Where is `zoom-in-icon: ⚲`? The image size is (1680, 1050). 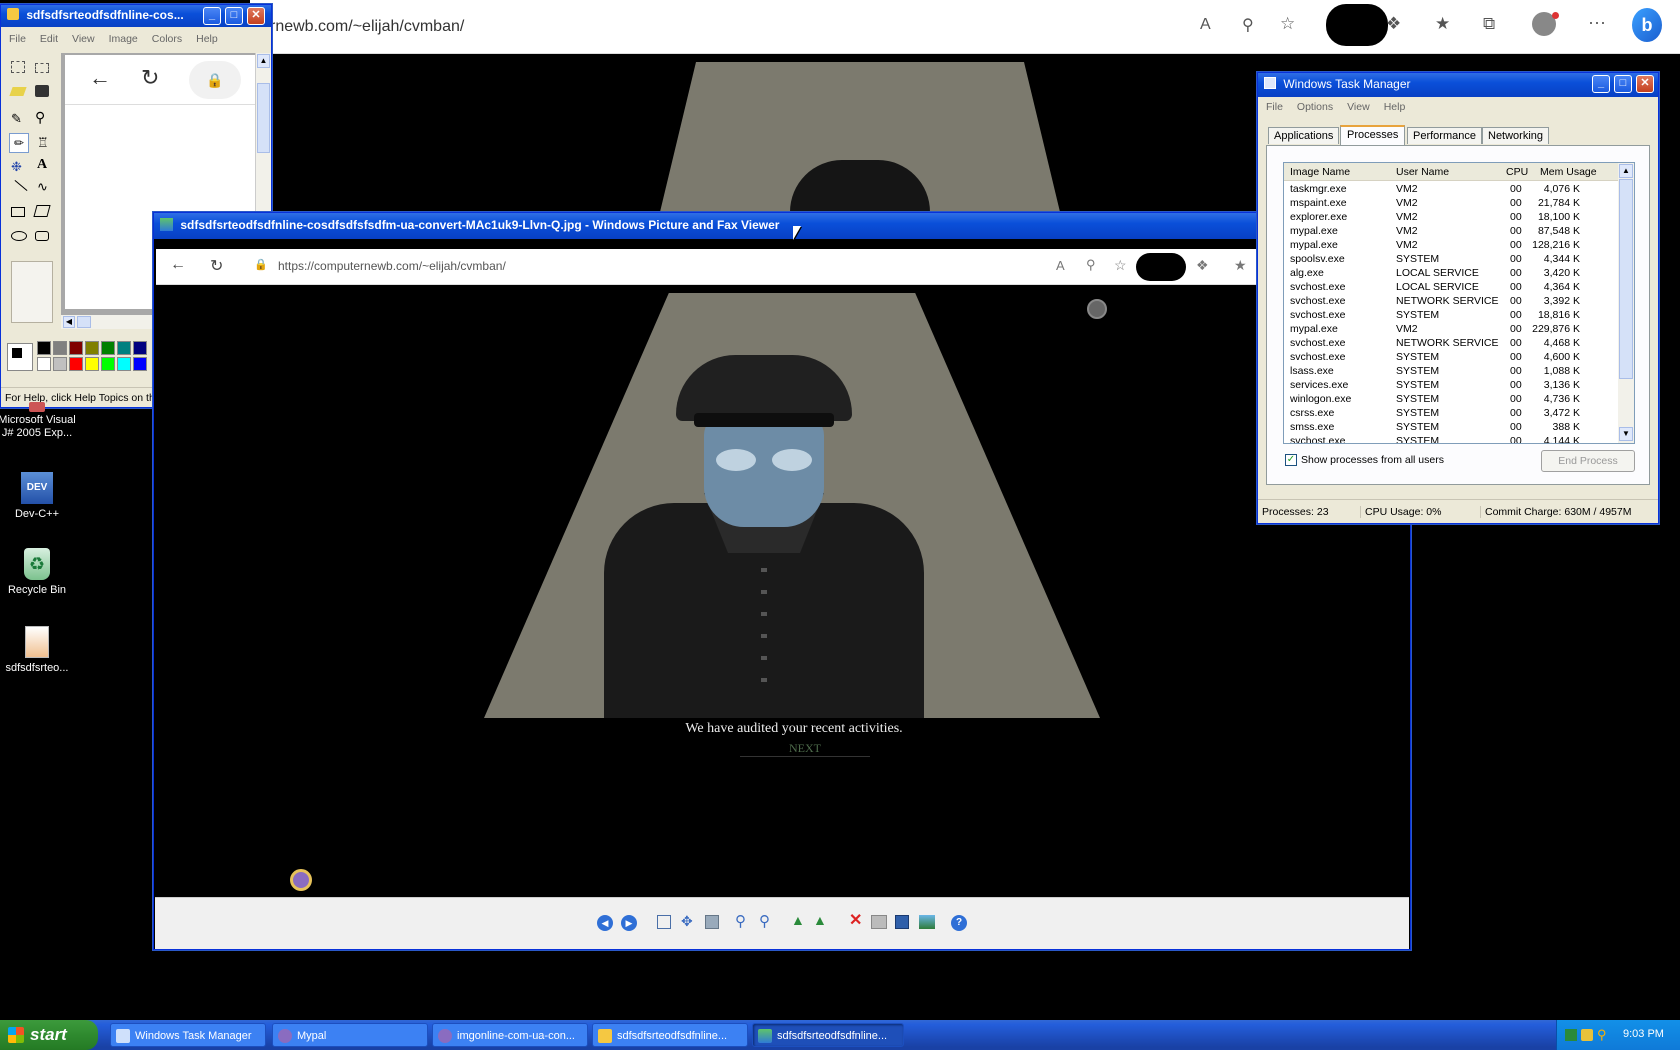 zoom-in-icon: ⚲ is located at coordinates (740, 921).